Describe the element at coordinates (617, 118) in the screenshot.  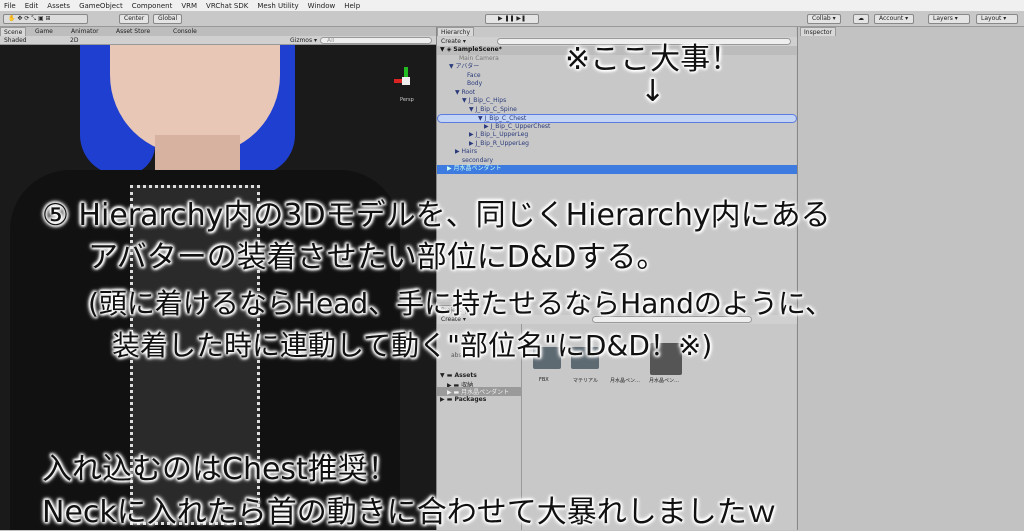
I see `list-item-selected: ▼ J_Bip_C_Chest` at that location.